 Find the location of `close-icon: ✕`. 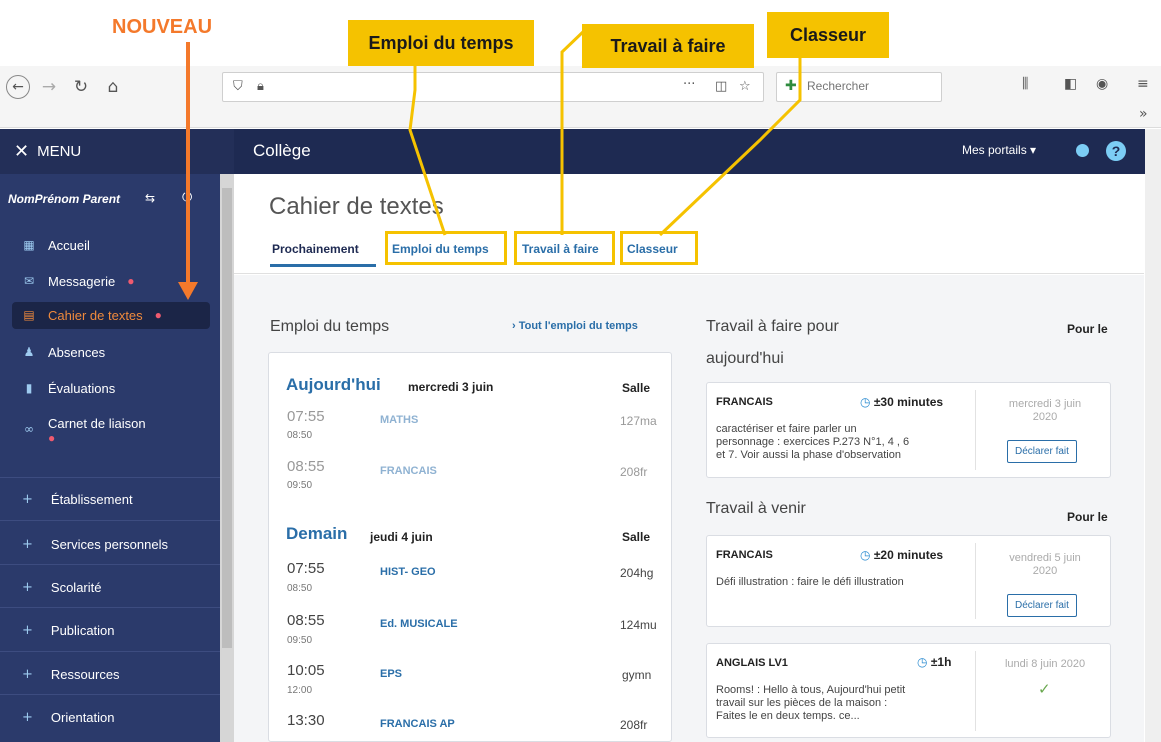

close-icon: ✕ is located at coordinates (22, 151).